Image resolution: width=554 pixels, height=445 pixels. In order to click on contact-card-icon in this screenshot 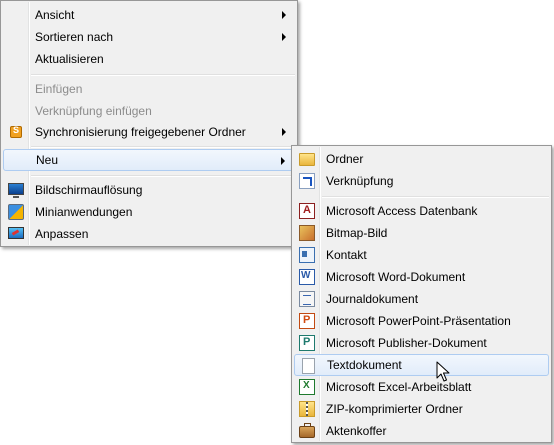, I will do `click(307, 255)`.